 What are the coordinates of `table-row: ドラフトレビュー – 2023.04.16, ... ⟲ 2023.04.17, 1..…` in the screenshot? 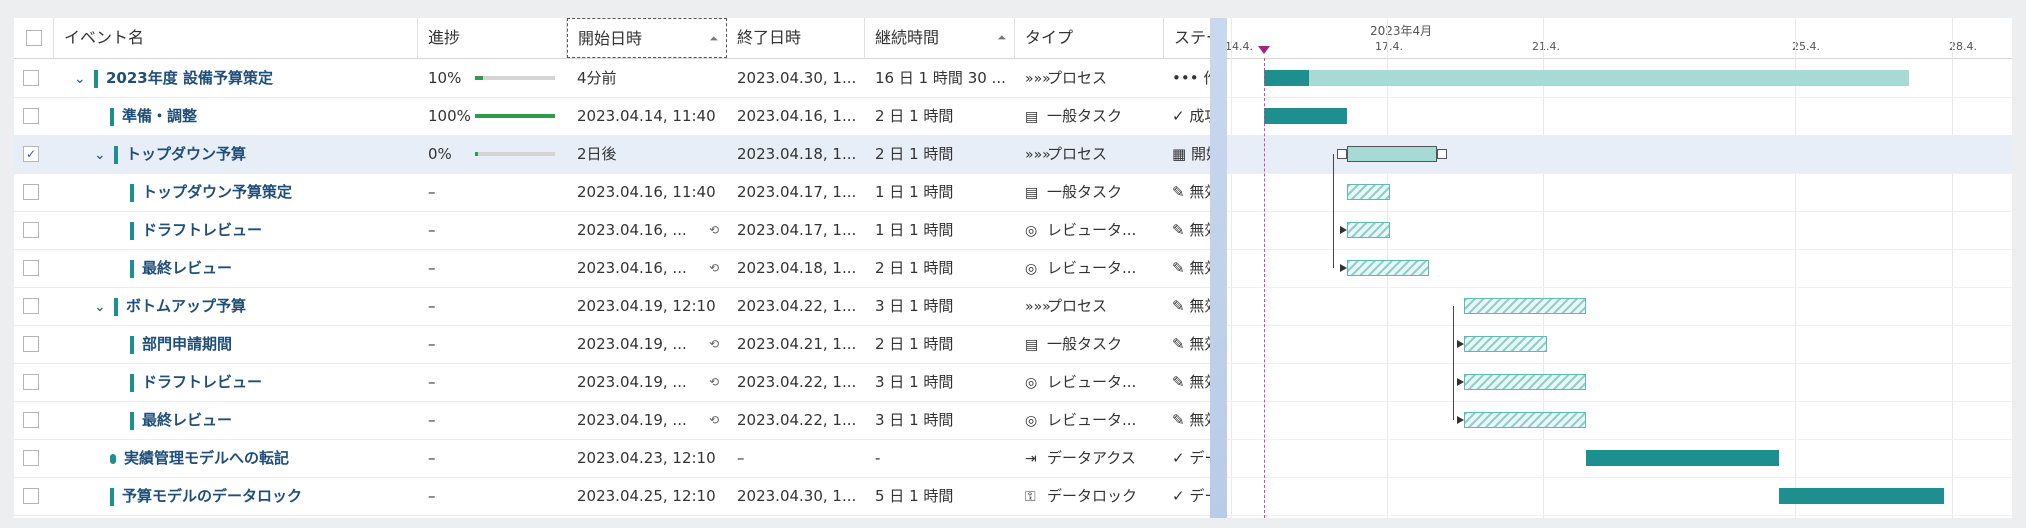 It's located at (612, 230).